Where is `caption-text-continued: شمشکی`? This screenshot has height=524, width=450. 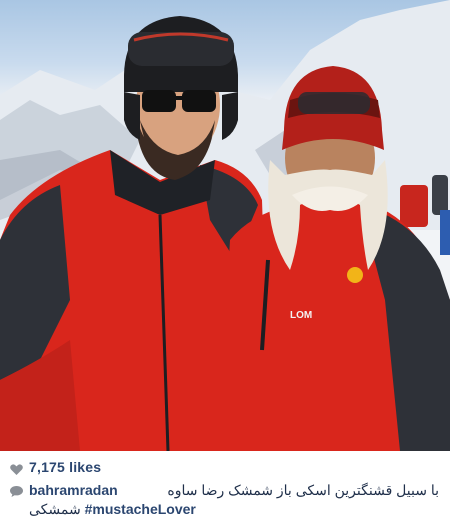
caption-text-continued: شمشکی is located at coordinates (55, 509).